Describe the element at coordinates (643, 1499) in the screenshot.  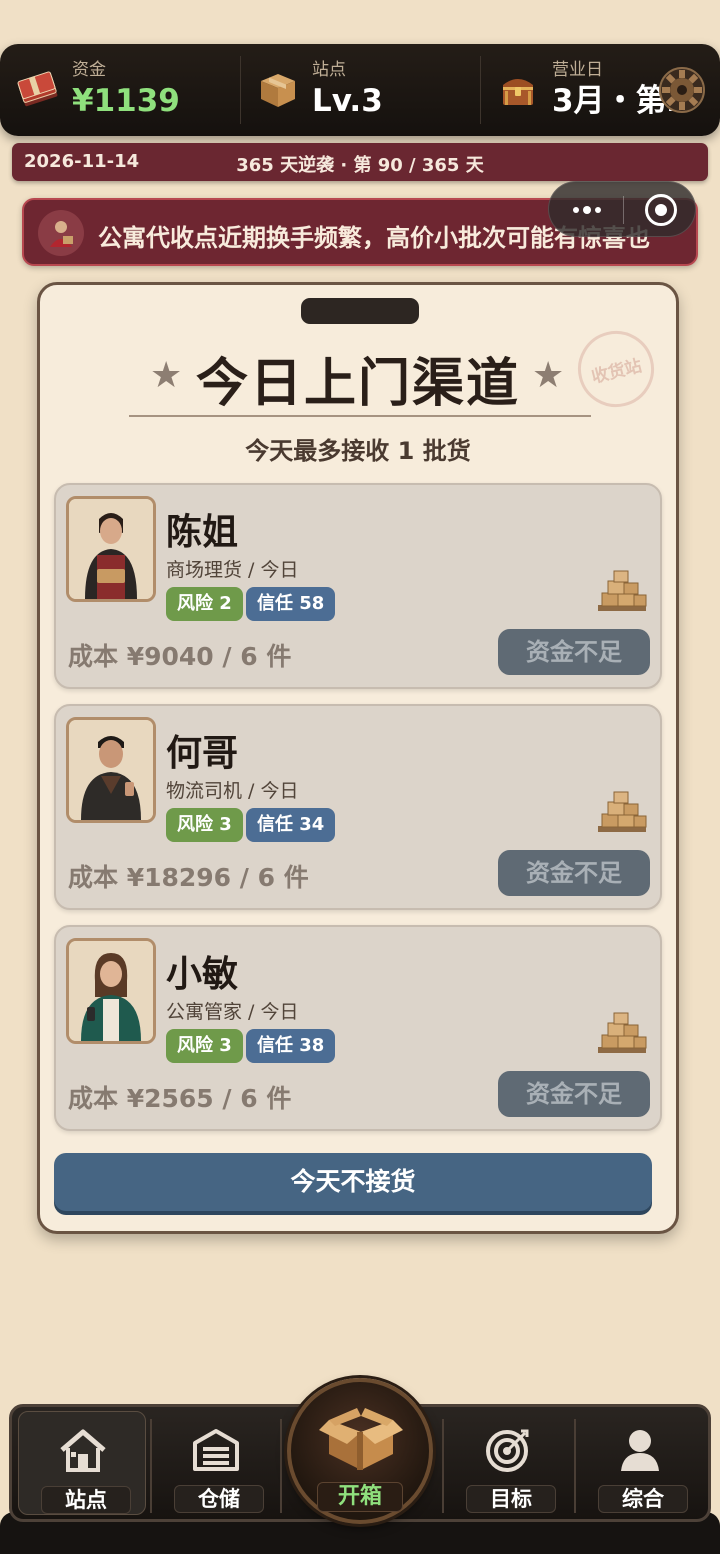
I see `nav-label: 综合` at that location.